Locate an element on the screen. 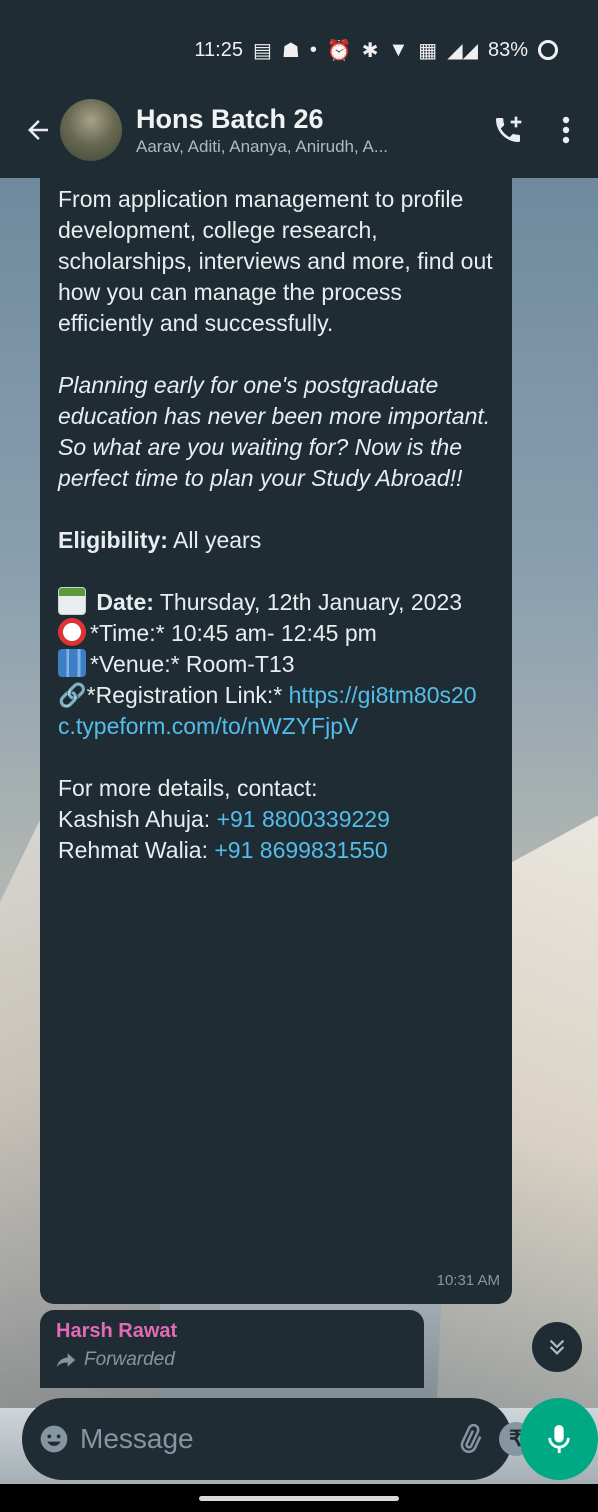 The width and height of the screenshot is (598, 1512). status-icons: ▤ ☗ • ⏰ ✱ ▼ ▦ ◢◢ is located at coordinates (365, 50).